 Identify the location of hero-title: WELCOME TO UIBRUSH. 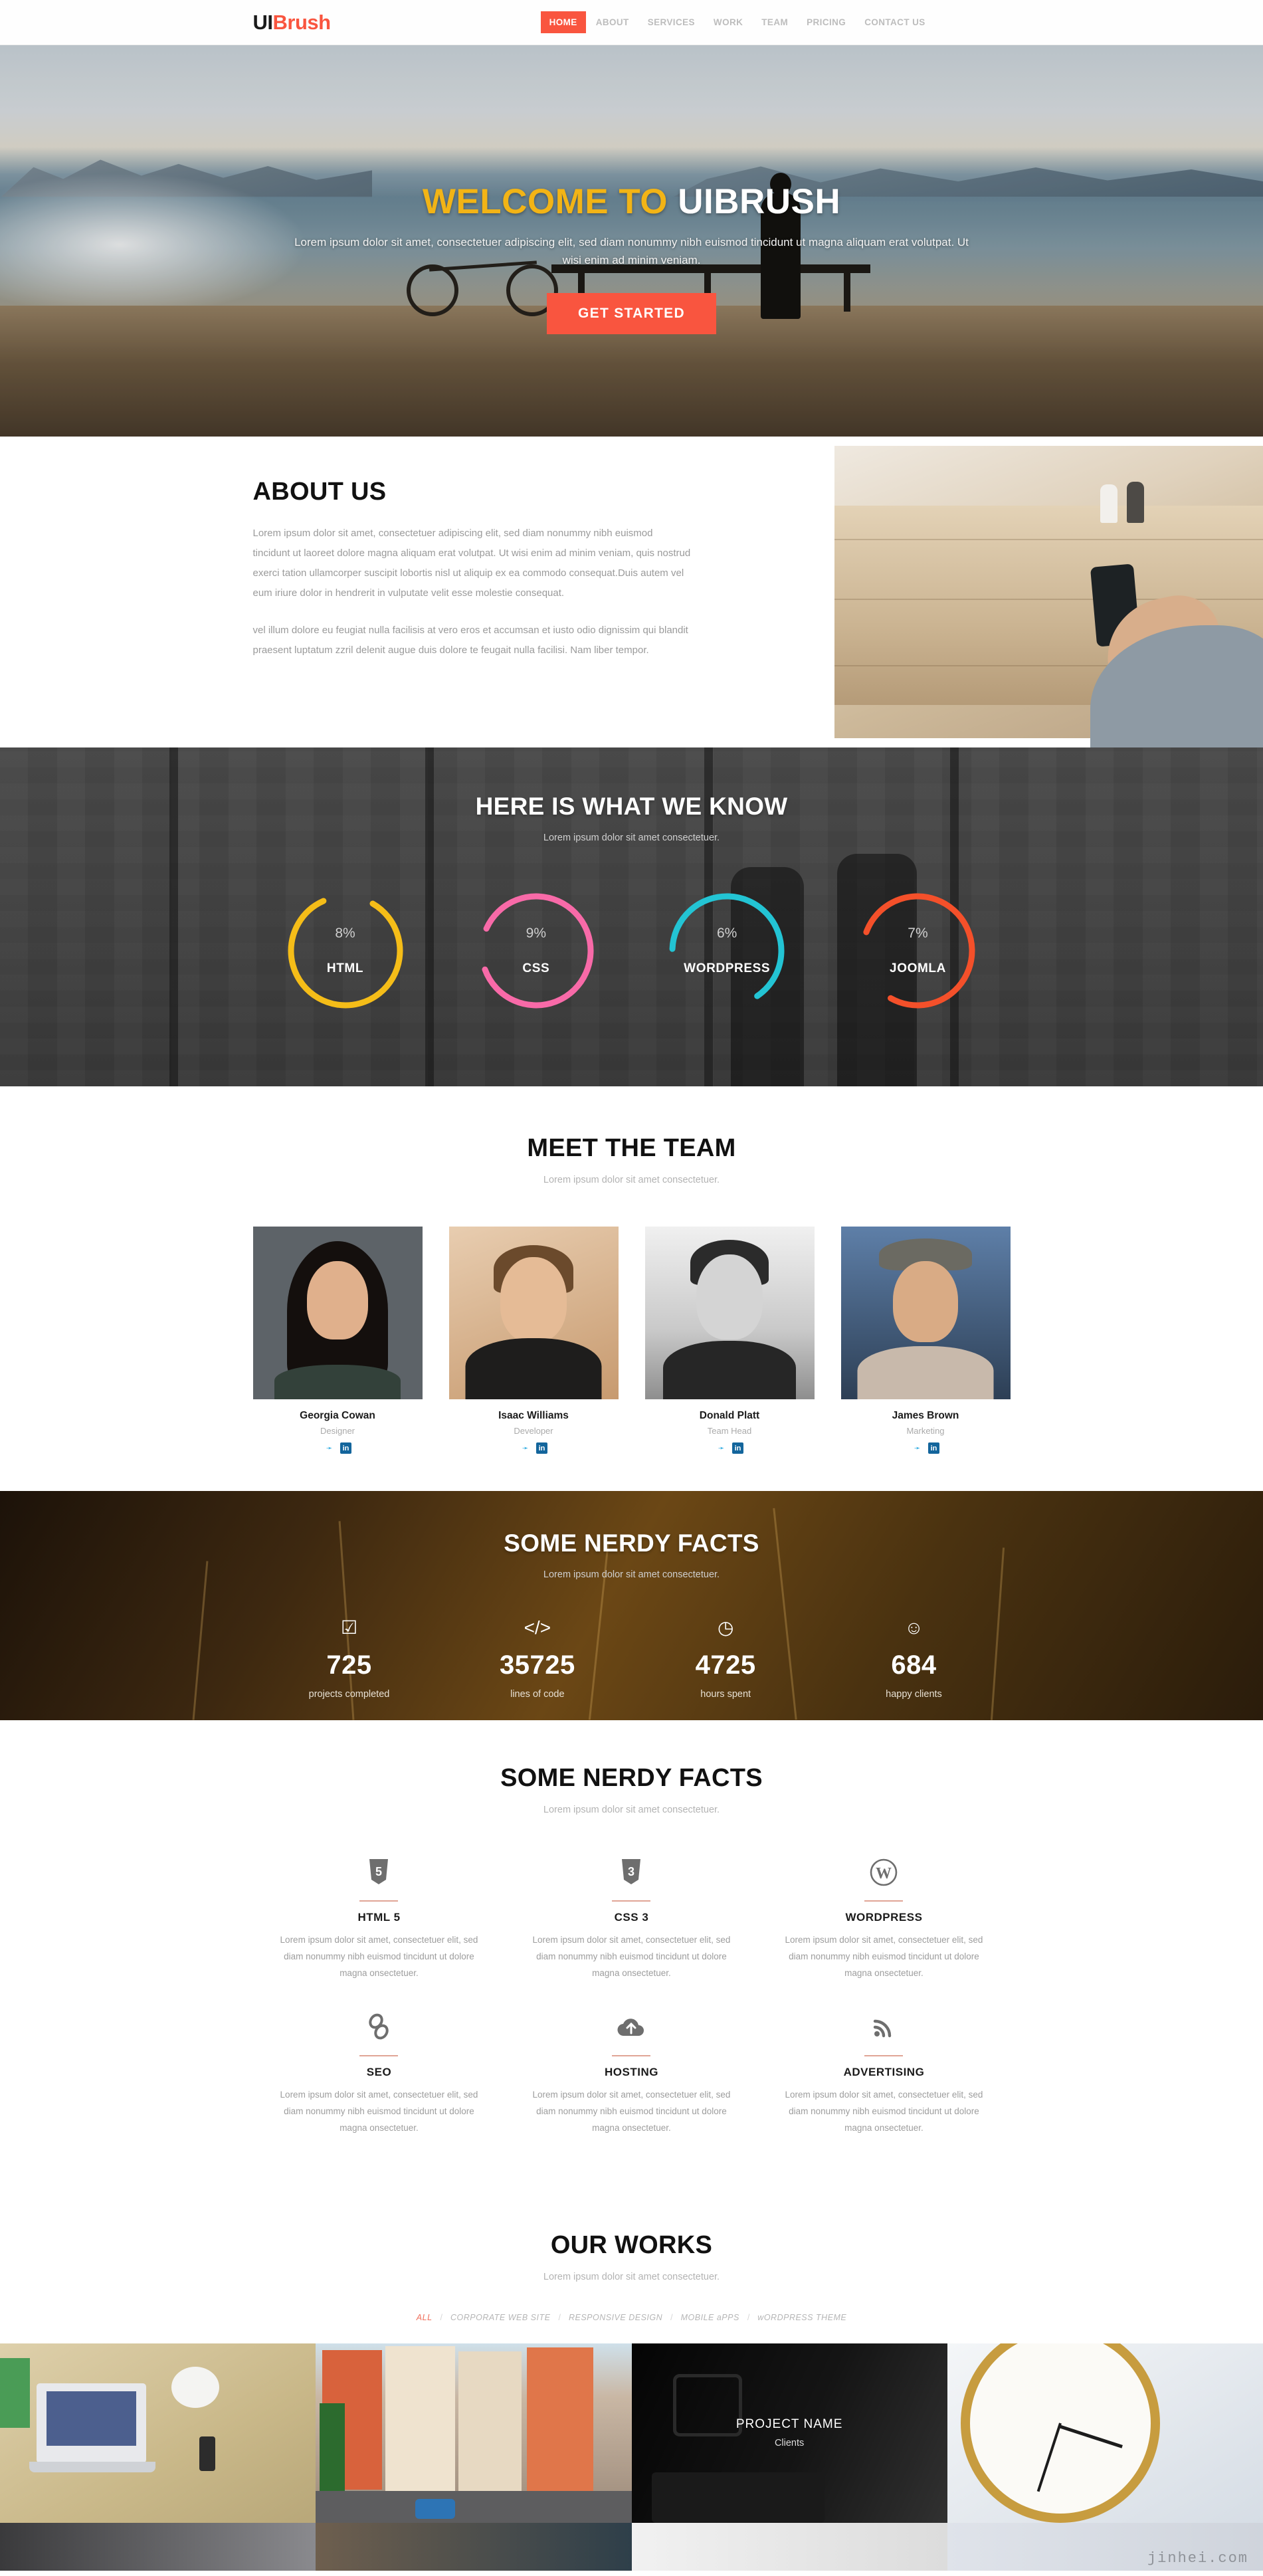
(631, 202).